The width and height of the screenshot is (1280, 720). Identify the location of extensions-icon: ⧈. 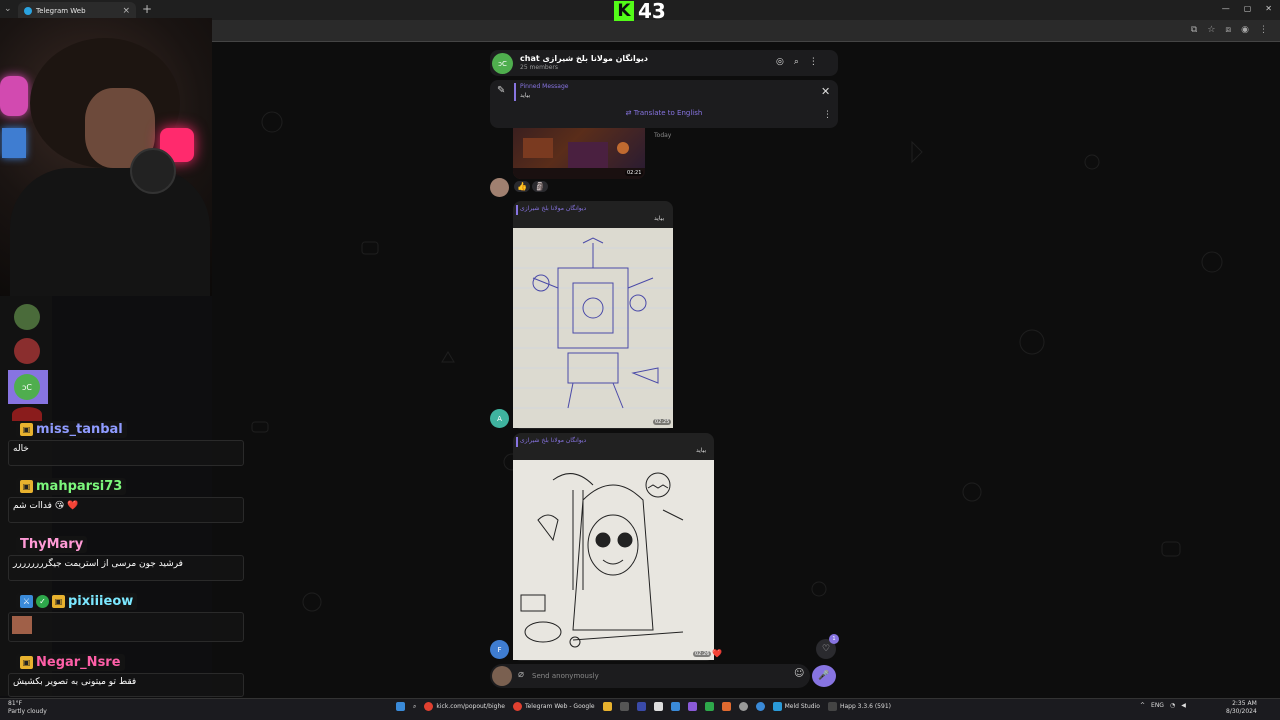
(1228, 30).